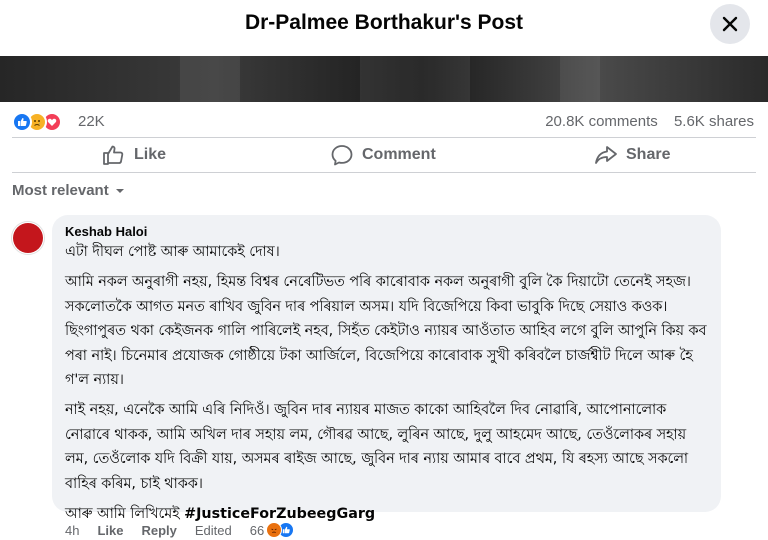  What do you see at coordinates (180, 530) in the screenshot?
I see `comment-meta: 4h Like Reply Edited 66` at bounding box center [180, 530].